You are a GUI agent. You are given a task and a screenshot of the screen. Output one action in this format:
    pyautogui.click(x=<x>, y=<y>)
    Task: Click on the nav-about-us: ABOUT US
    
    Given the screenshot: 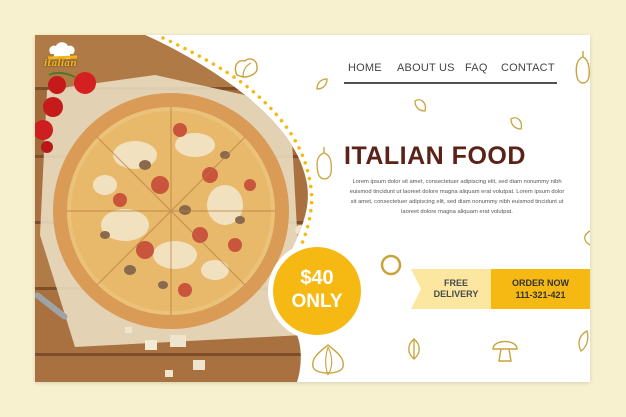 What is the action you would take?
    pyautogui.click(x=426, y=68)
    